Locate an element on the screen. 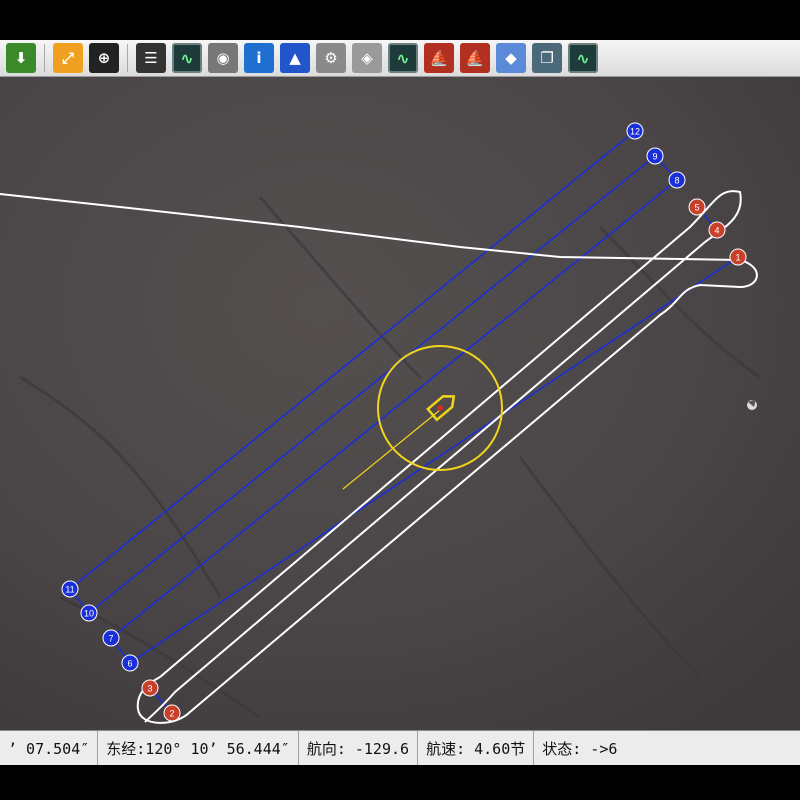  waypoint-label: 2 is located at coordinates (171, 714).